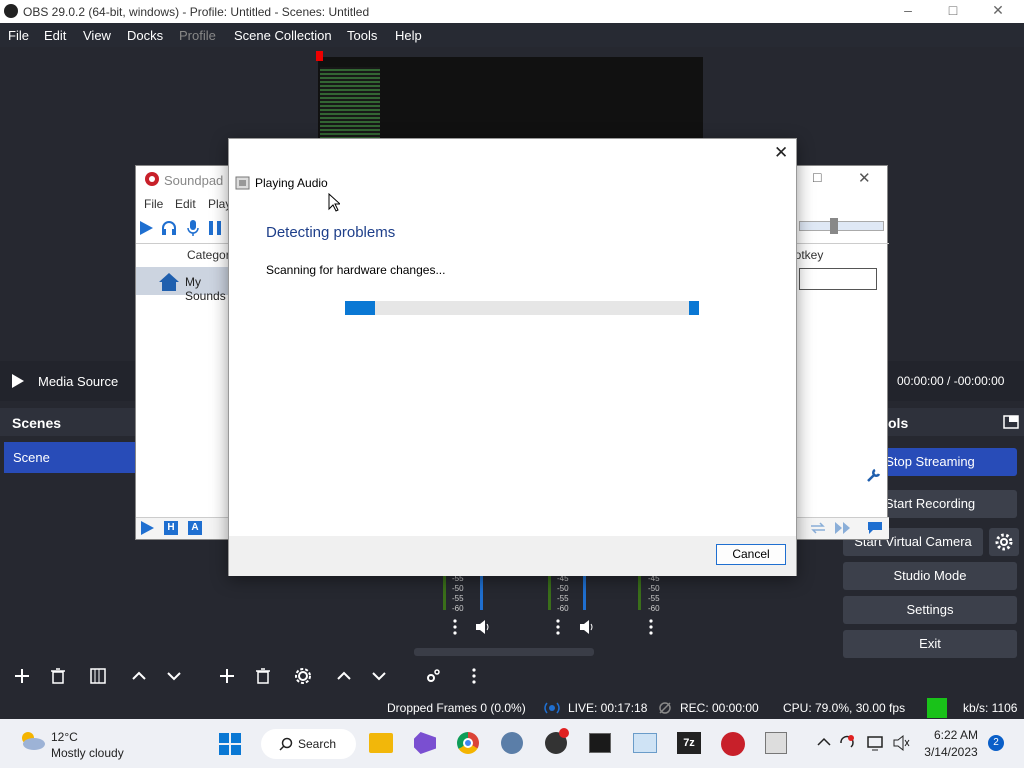 The image size is (1024, 768). I want to click on sound-row, so click(838, 279).